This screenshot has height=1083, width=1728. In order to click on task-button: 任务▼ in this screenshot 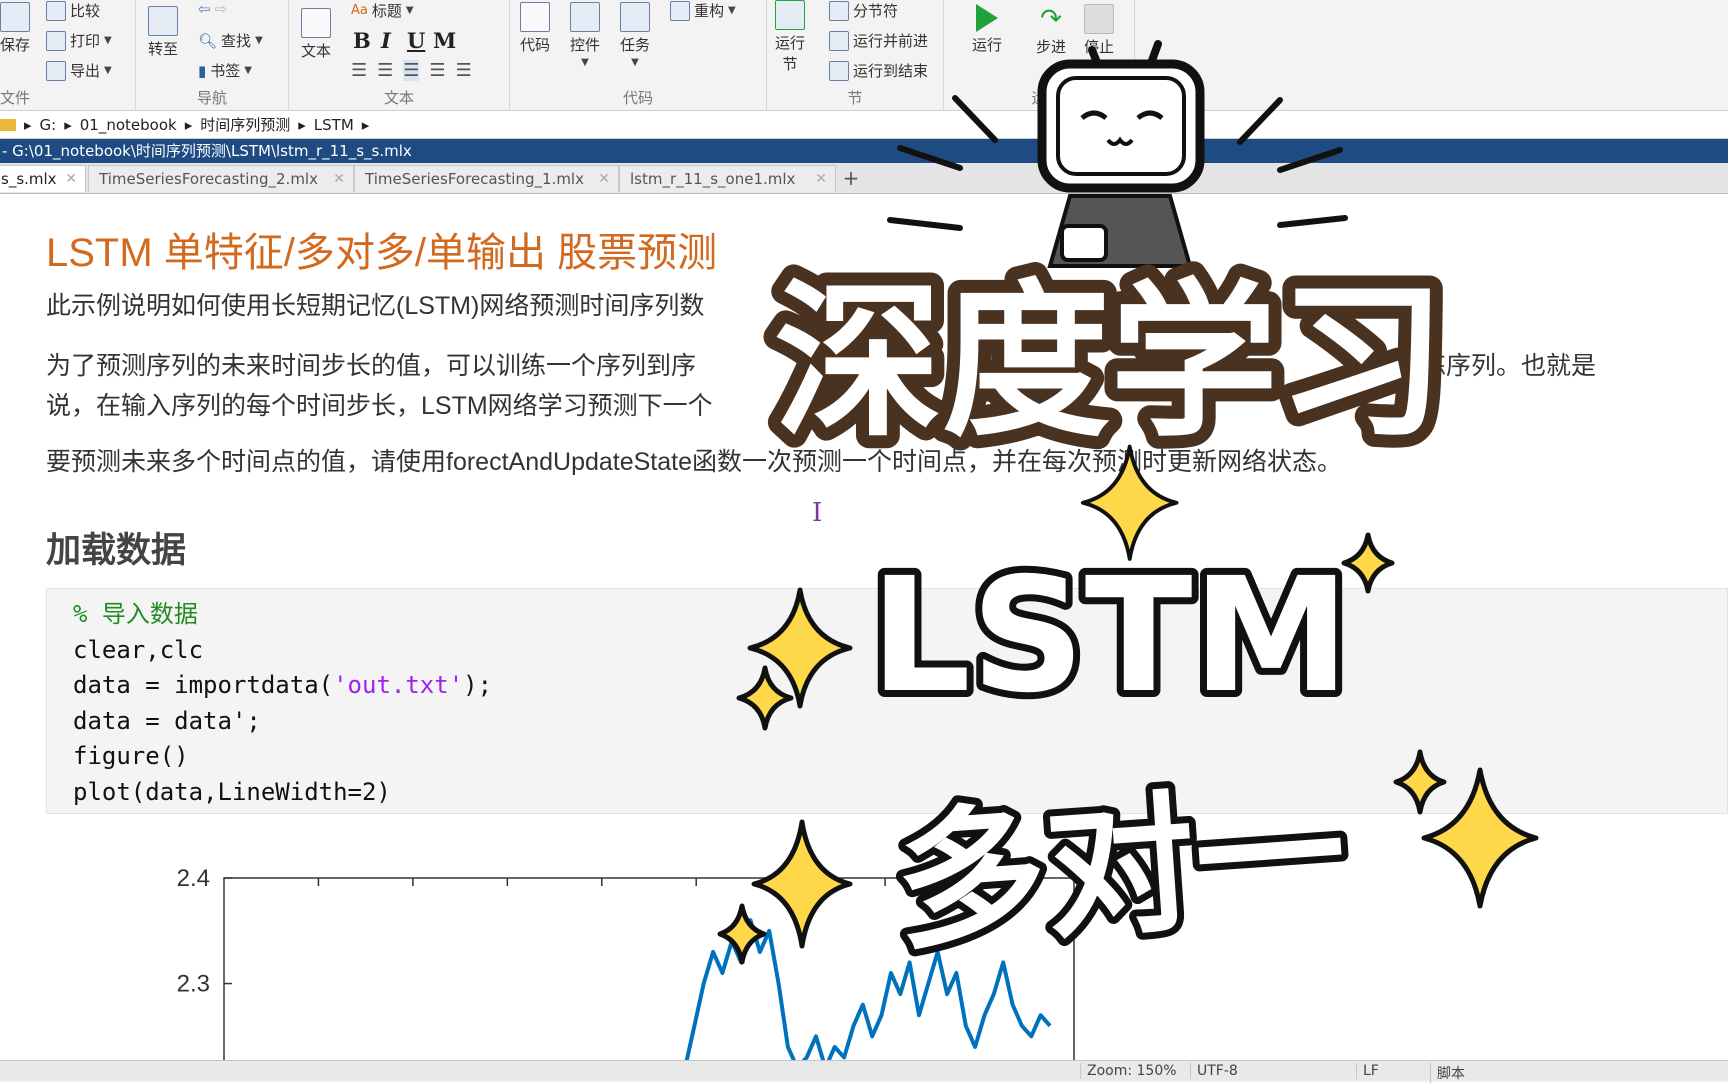, I will do `click(635, 35)`.